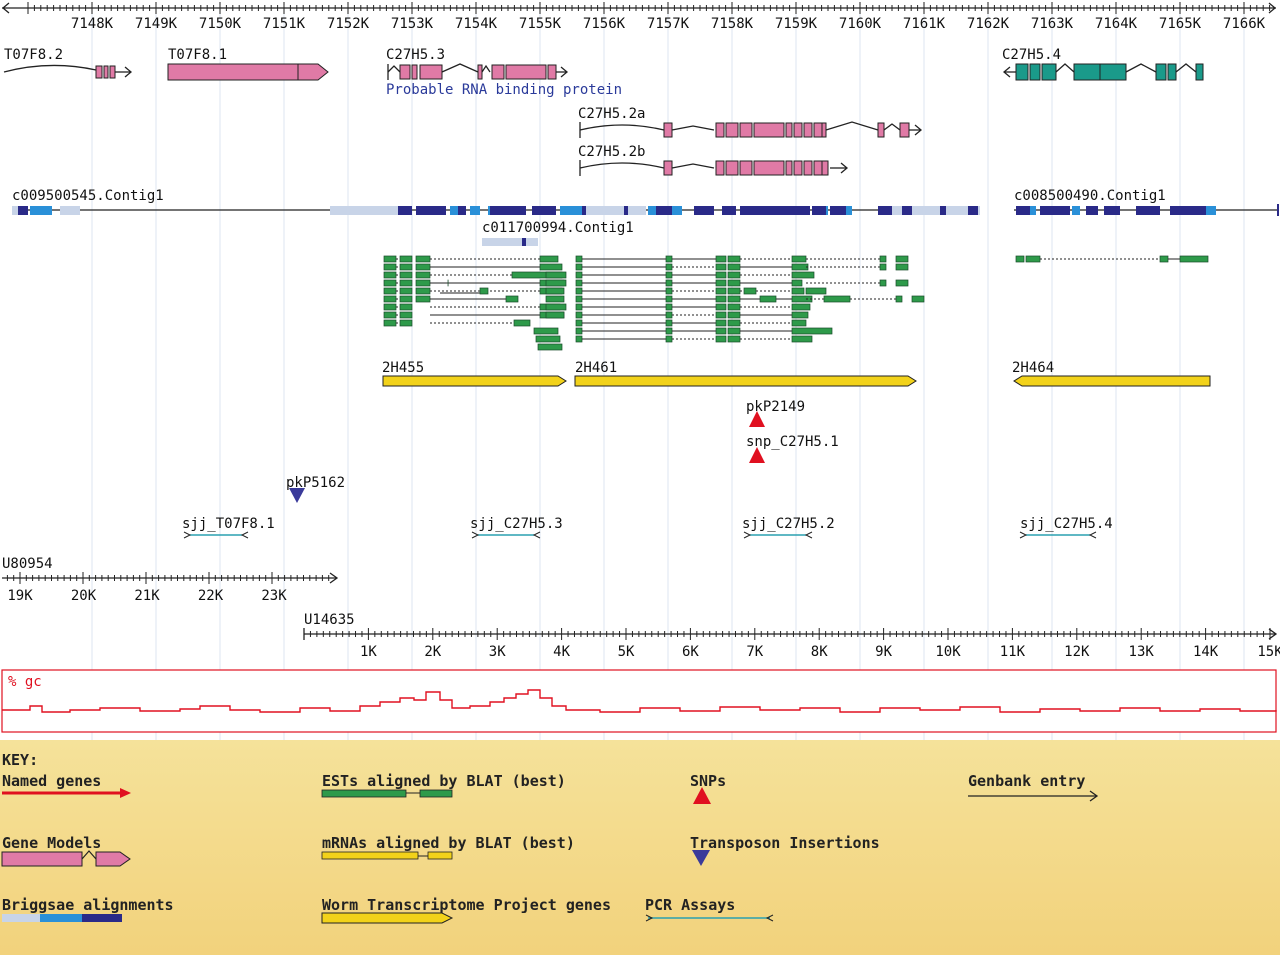 The image size is (1280, 955). What do you see at coordinates (792, 431) in the screenshot?
I see `snp-track: pkP2149 snp_C27H5.1` at bounding box center [792, 431].